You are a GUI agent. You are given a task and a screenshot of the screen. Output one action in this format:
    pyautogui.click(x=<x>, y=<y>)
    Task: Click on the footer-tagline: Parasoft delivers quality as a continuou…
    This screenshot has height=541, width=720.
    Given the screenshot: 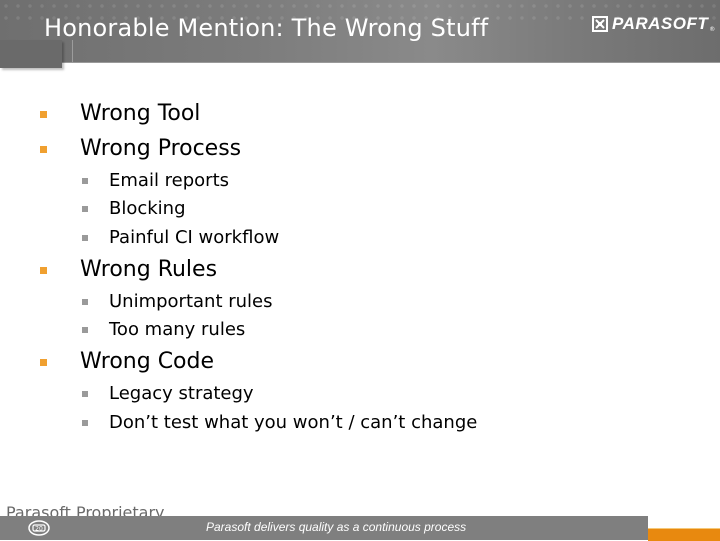 What is the action you would take?
    pyautogui.click(x=336, y=527)
    